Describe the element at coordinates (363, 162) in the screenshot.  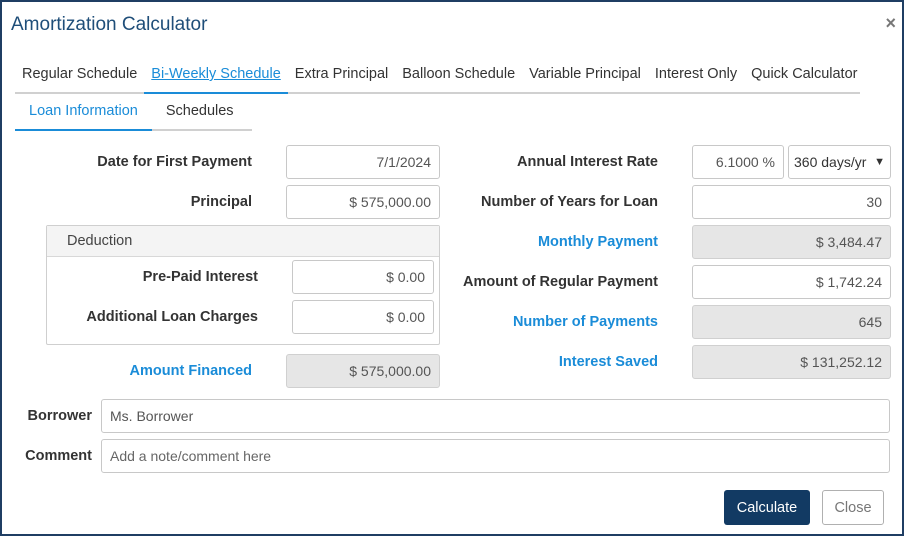
I see `first-payment-date-input: 7/1/2024` at that location.